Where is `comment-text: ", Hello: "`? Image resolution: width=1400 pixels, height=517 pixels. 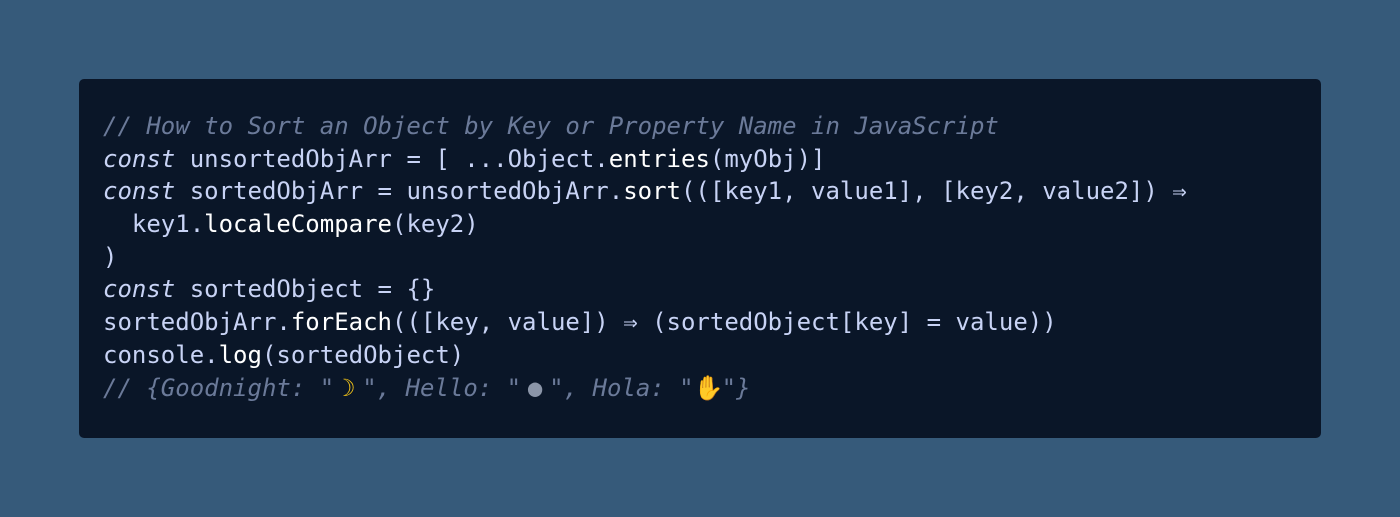
comment-text: ", Hello: " is located at coordinates (442, 387).